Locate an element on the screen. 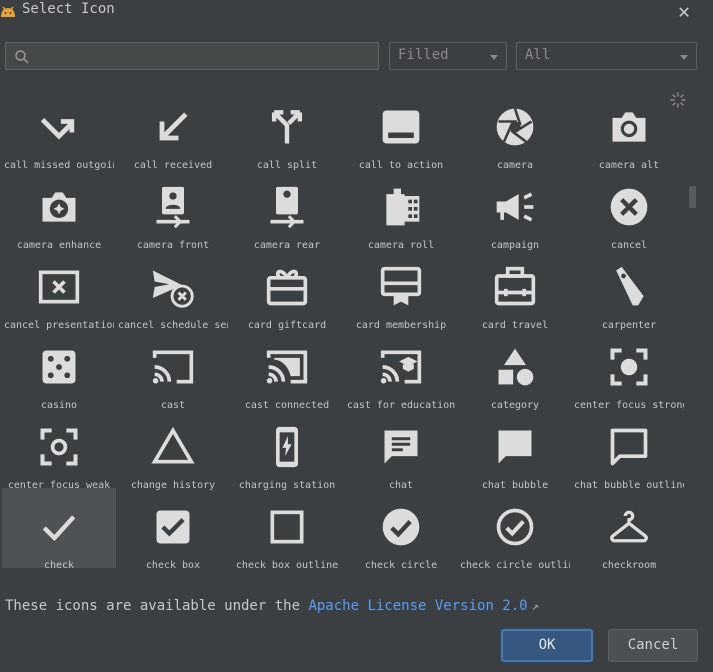 Image resolution: width=713 pixels, height=672 pixels. icon-cell-cast-connected: cast connected is located at coordinates (287, 369).